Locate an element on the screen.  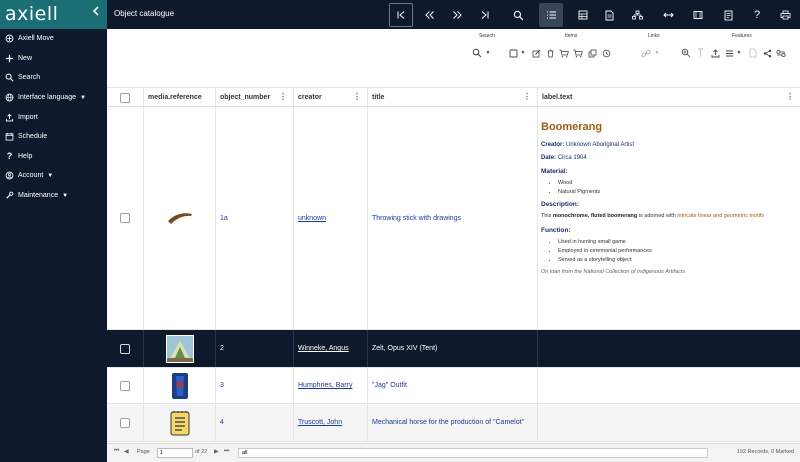
creator-link: Truscott, John is located at coordinates (320, 422).